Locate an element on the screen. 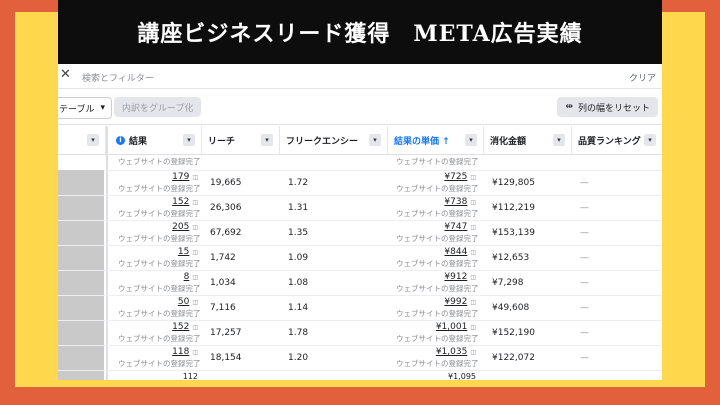 The width and height of the screenshot is (720, 405). reset-column-width-button: ⇹ 列の幅をリセット is located at coordinates (607, 107).